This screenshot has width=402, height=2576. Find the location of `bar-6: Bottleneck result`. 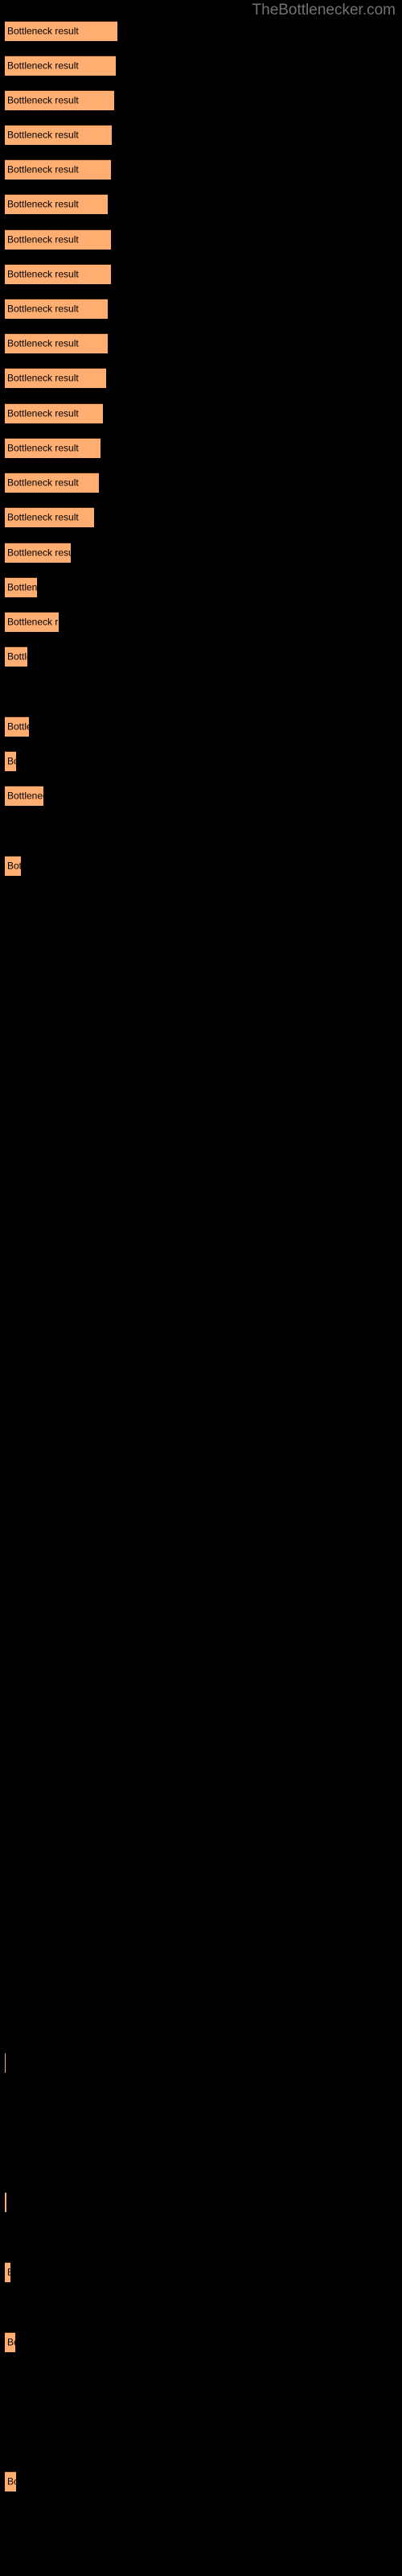

bar-6: Bottleneck result is located at coordinates (56, 204).